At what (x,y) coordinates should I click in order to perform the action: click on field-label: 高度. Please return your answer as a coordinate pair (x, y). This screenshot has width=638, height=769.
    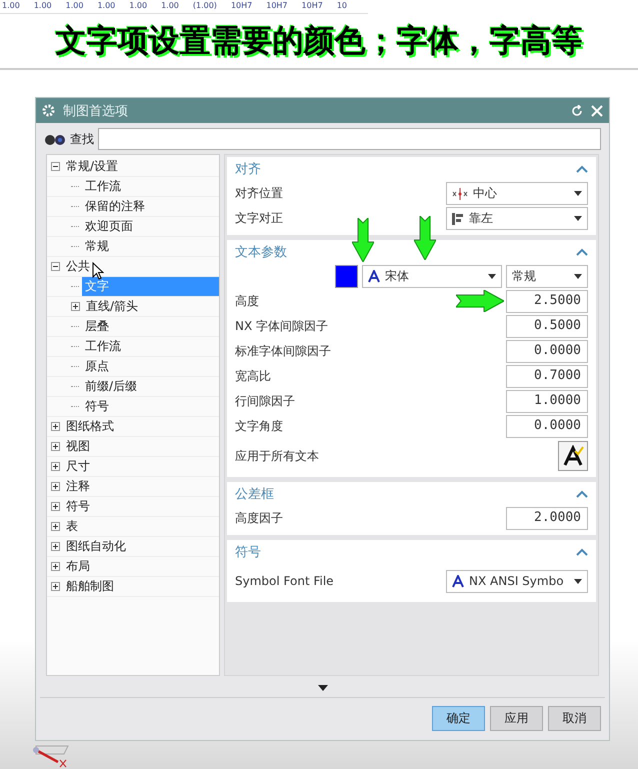
    Looking at the image, I should click on (247, 301).